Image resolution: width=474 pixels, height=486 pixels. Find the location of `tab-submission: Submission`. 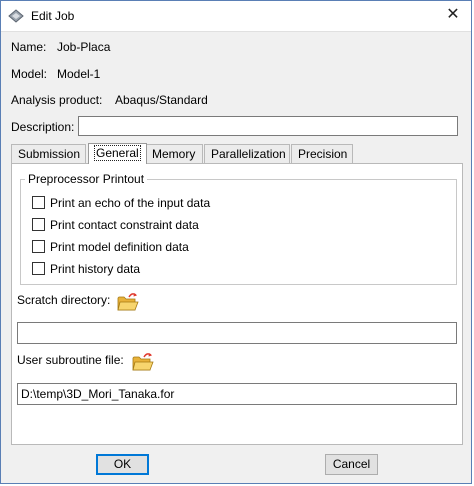

tab-submission: Submission is located at coordinates (48, 153).